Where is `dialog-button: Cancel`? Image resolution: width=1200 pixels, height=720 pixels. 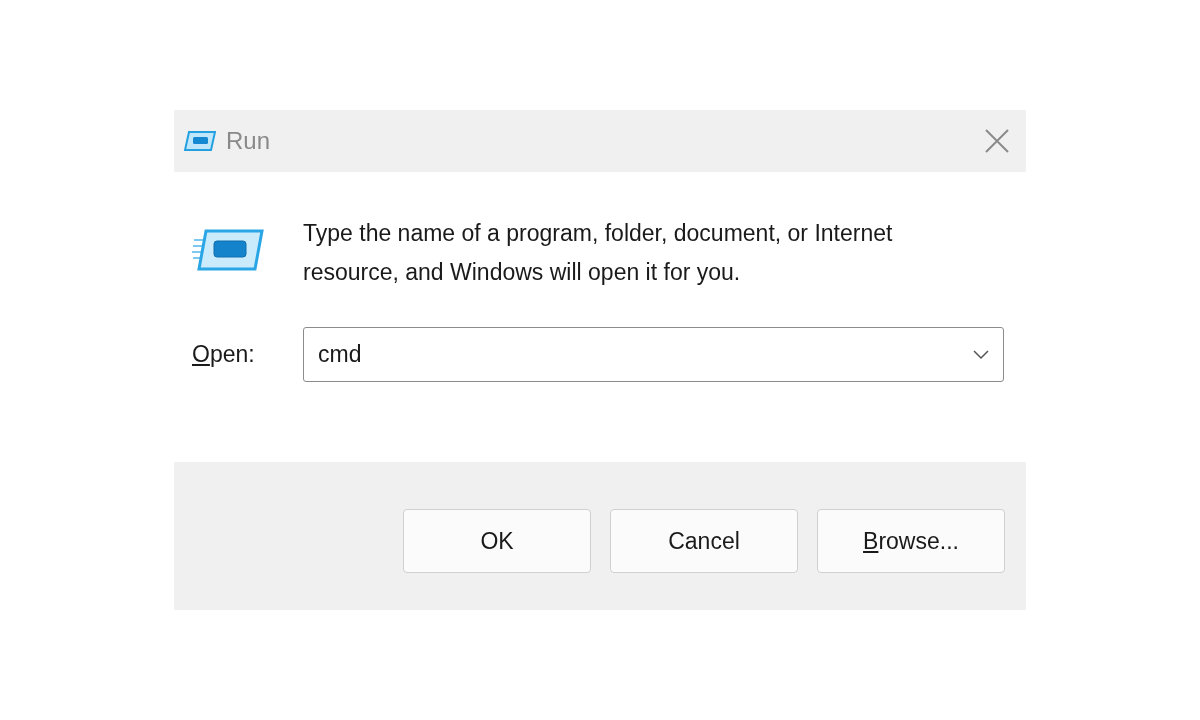 dialog-button: Cancel is located at coordinates (704, 541).